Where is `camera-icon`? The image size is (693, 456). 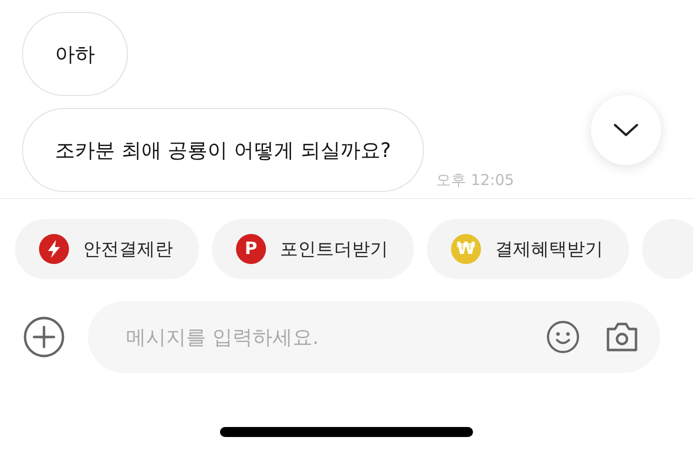
camera-icon is located at coordinates (622, 337).